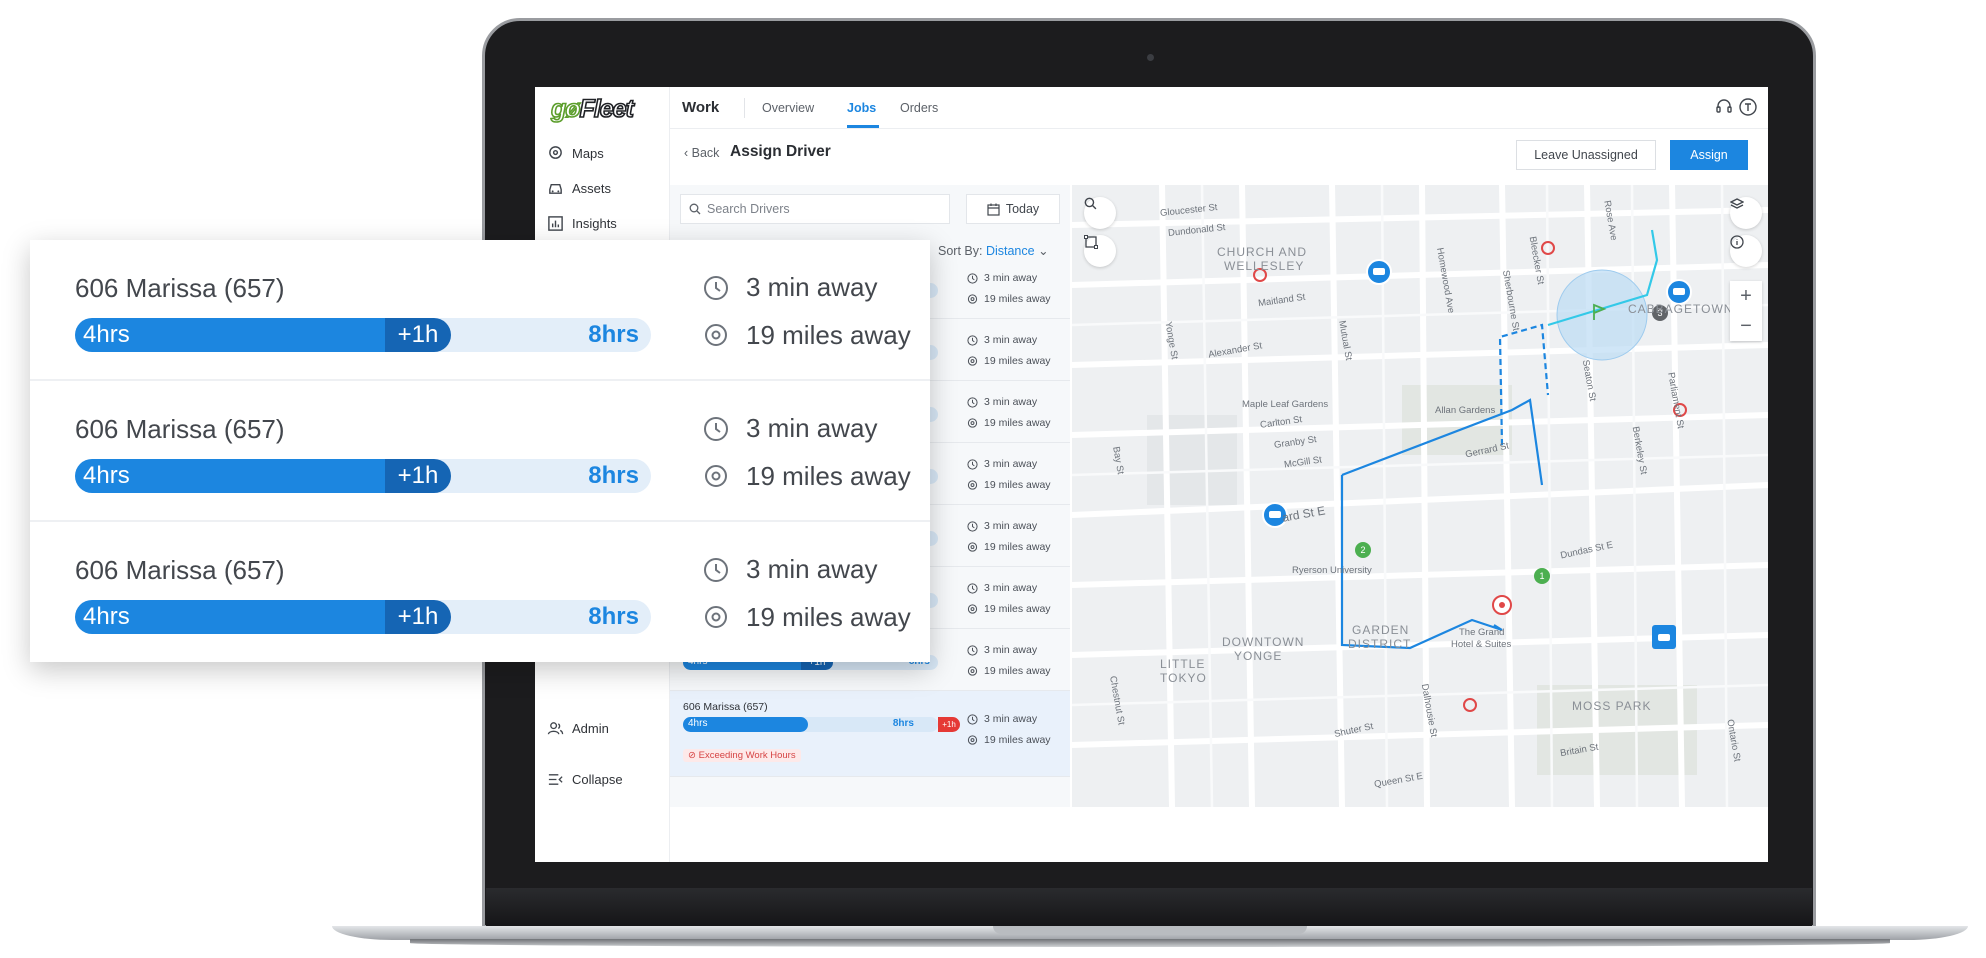 This screenshot has width=1986, height=958. I want to click on draw-area-button, so click(1100, 251).